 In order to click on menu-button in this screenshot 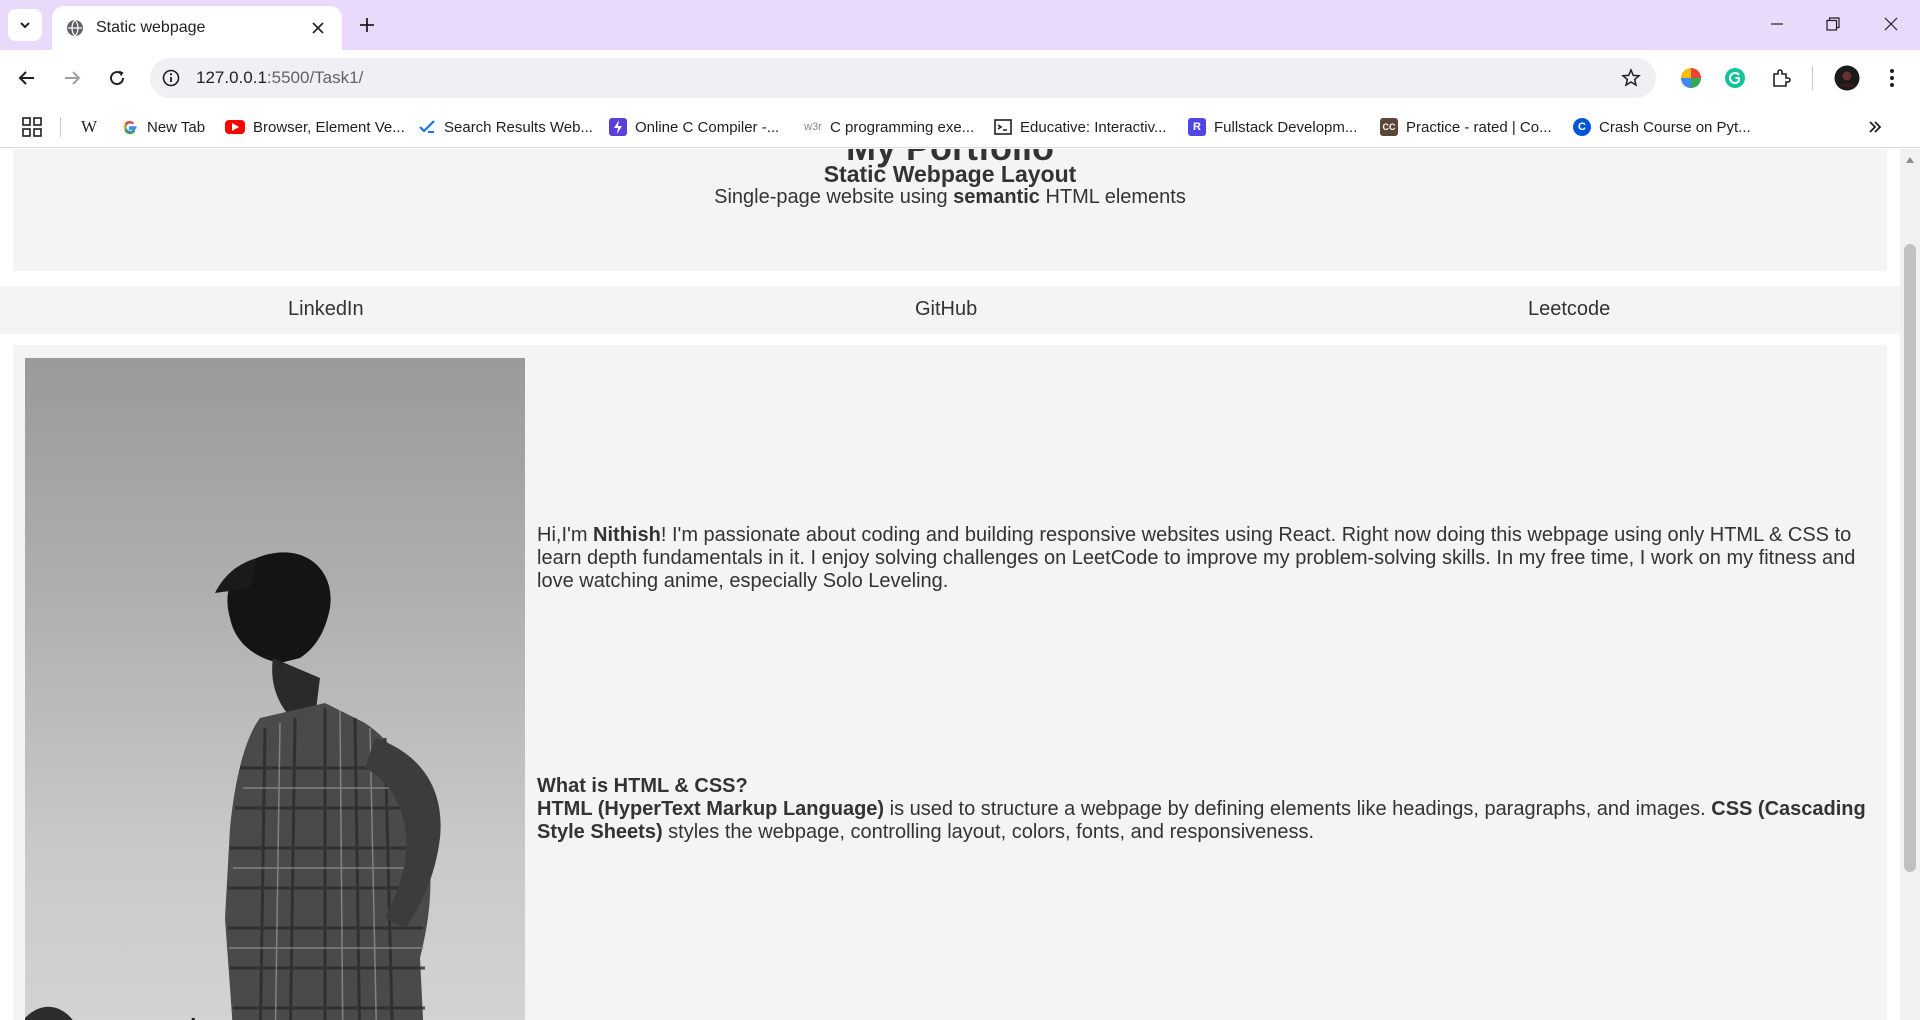, I will do `click(1892, 78)`.